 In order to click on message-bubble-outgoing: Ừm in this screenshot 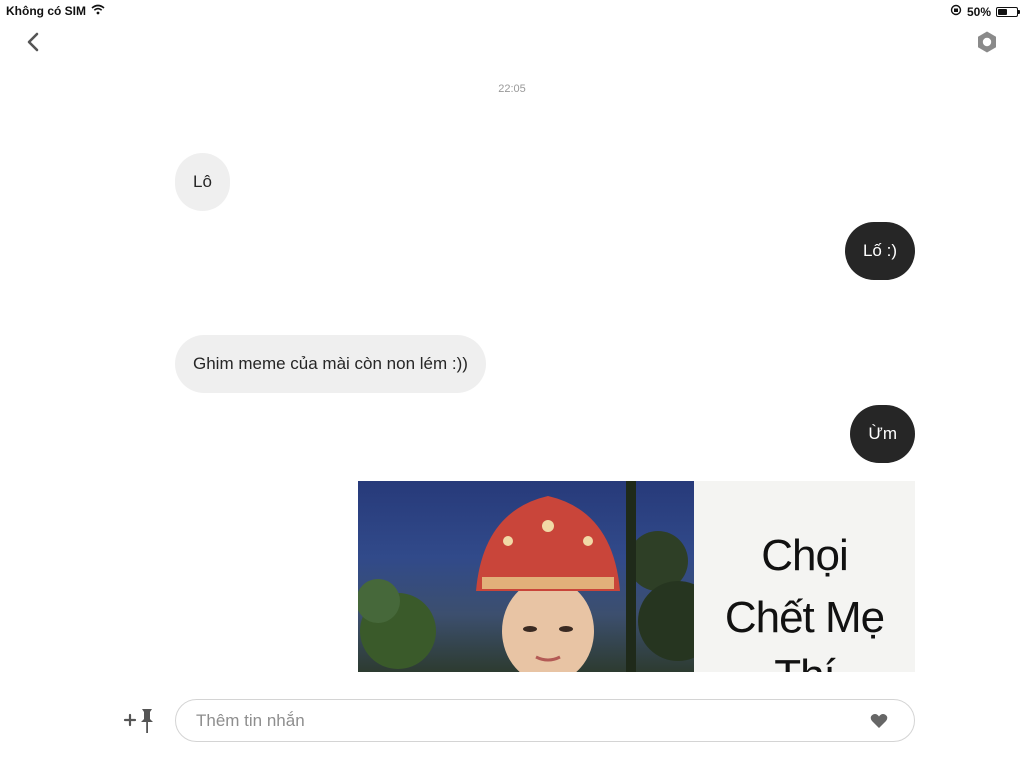, I will do `click(882, 434)`.